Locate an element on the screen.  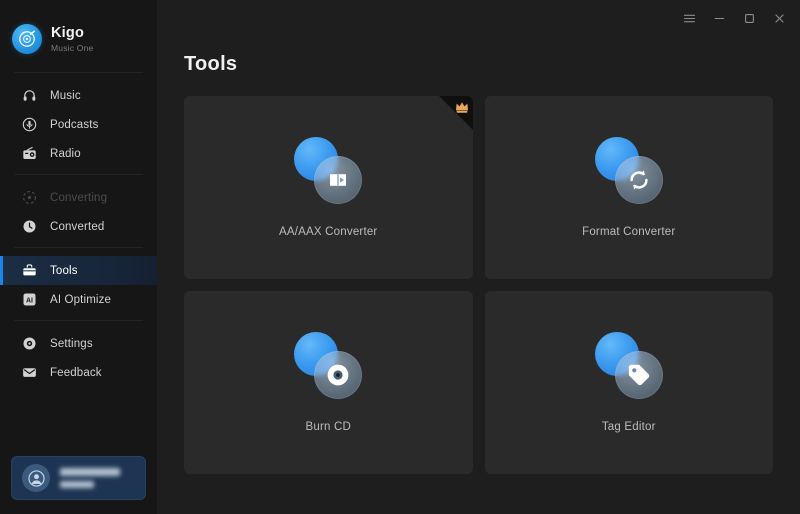
premium-crown-icon is located at coordinates (462, 107).